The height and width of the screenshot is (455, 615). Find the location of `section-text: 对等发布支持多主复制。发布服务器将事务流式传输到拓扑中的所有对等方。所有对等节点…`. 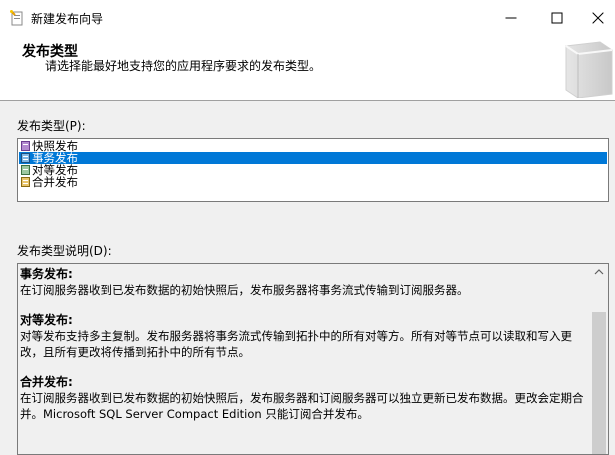

section-text: 对等发布支持多主复制。发布服务器将事务流式传输到拓扑中的所有对等方。所有对等节点… is located at coordinates (296, 344).